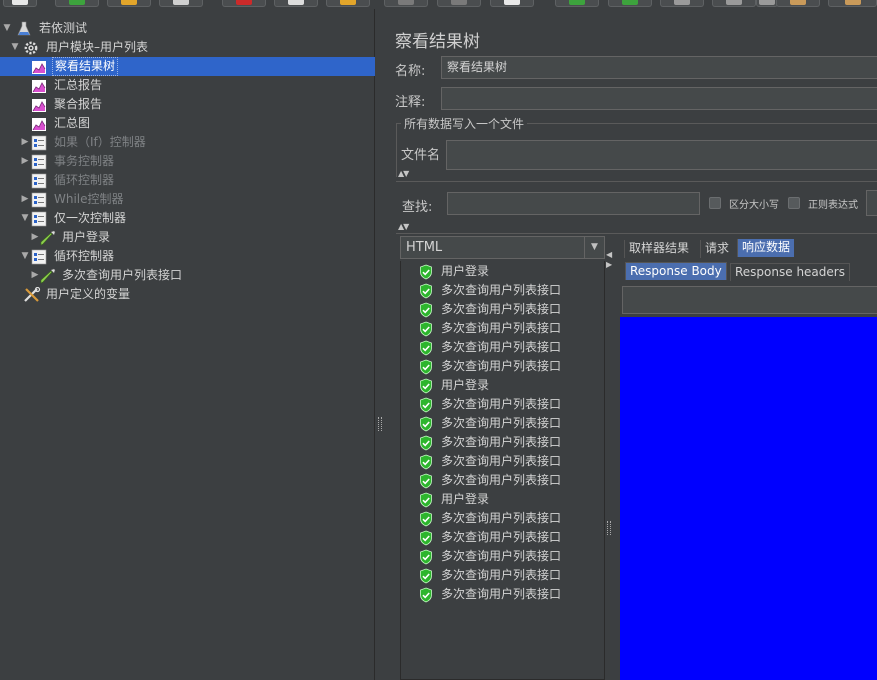 The width and height of the screenshot is (877, 680). What do you see at coordinates (659, 67) in the screenshot?
I see `name-field: 察看结果树` at bounding box center [659, 67].